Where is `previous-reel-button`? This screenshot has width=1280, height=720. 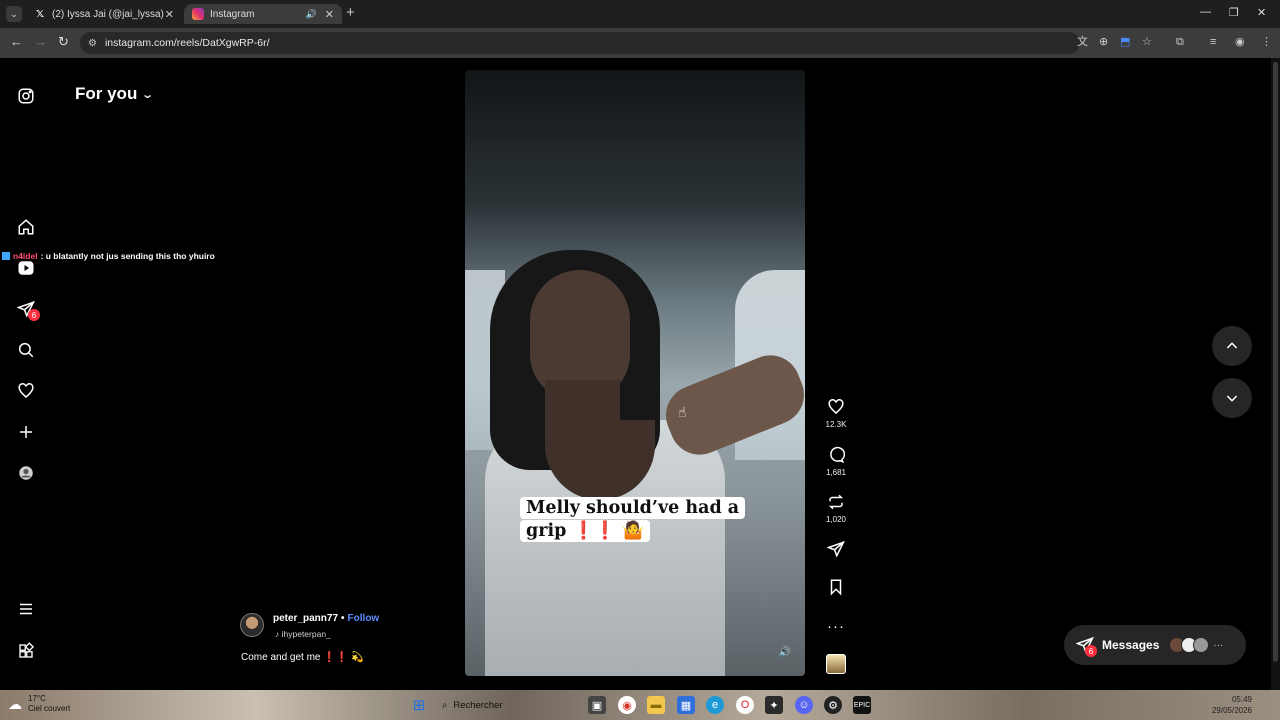
previous-reel-button is located at coordinates (1232, 346).